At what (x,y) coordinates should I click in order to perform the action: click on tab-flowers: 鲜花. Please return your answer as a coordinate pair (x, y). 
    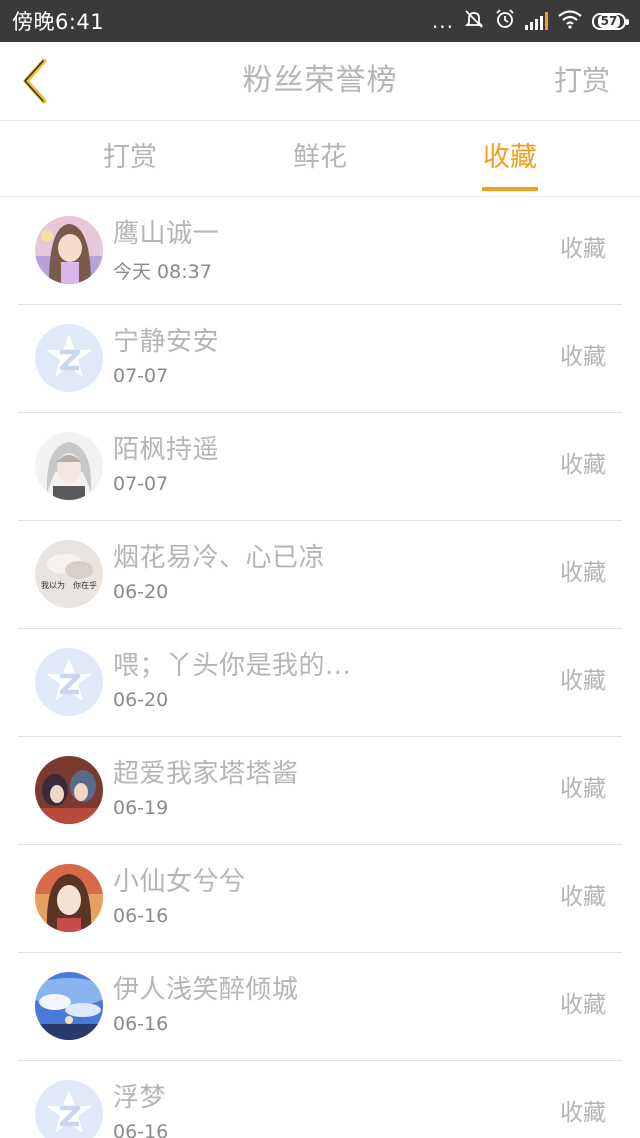
    Looking at the image, I should click on (320, 158).